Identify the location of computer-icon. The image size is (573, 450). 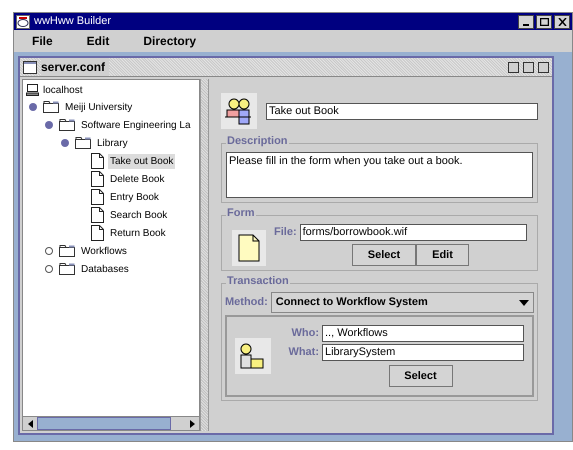
(32, 90).